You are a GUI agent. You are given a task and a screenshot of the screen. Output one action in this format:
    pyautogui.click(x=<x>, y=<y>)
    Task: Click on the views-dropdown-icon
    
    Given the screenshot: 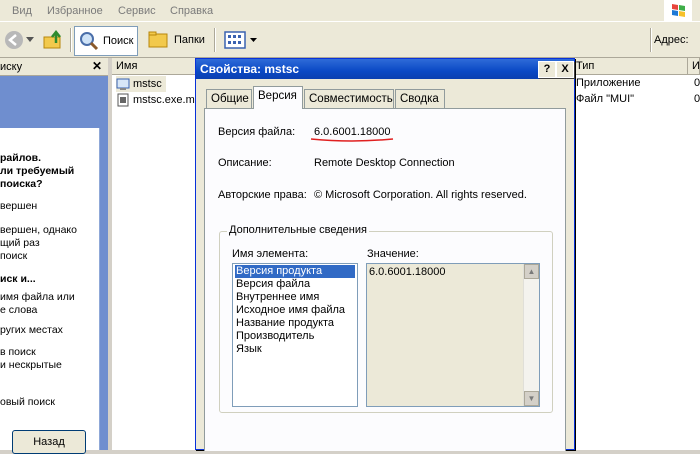 What is the action you would take?
    pyautogui.click(x=253, y=39)
    